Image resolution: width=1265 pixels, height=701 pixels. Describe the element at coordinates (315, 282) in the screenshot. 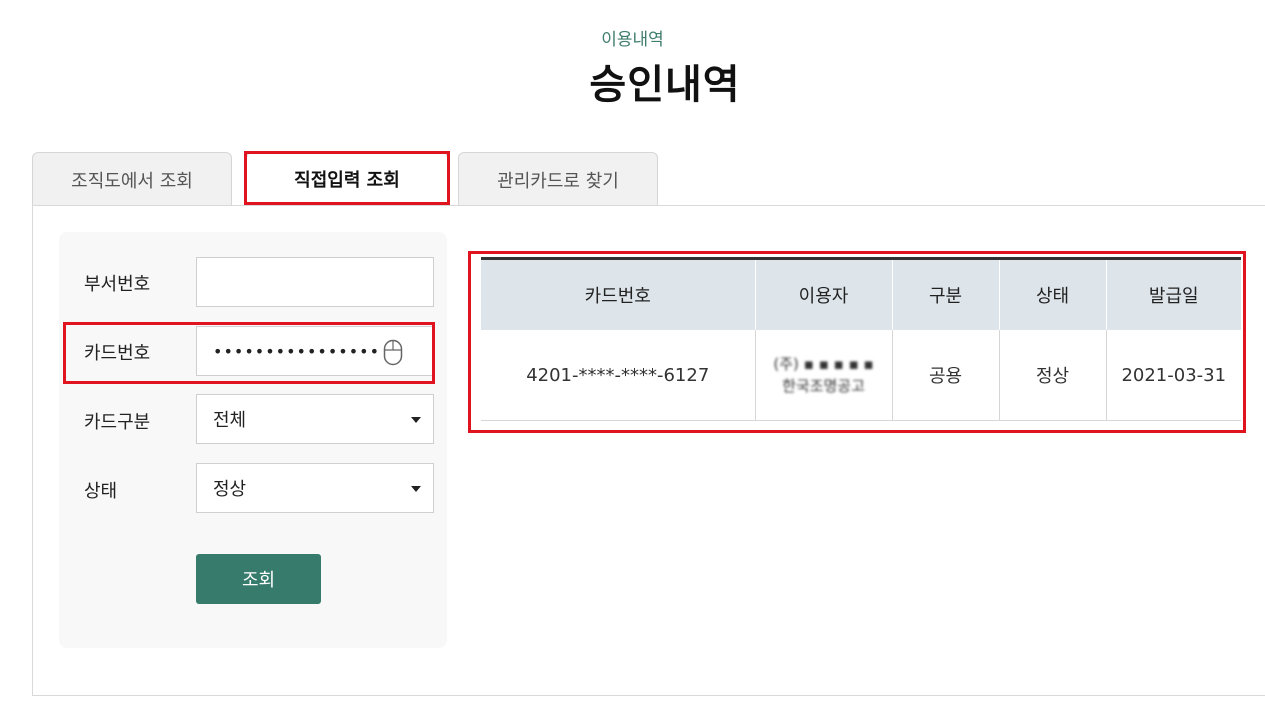

I see `dept-number-input` at that location.